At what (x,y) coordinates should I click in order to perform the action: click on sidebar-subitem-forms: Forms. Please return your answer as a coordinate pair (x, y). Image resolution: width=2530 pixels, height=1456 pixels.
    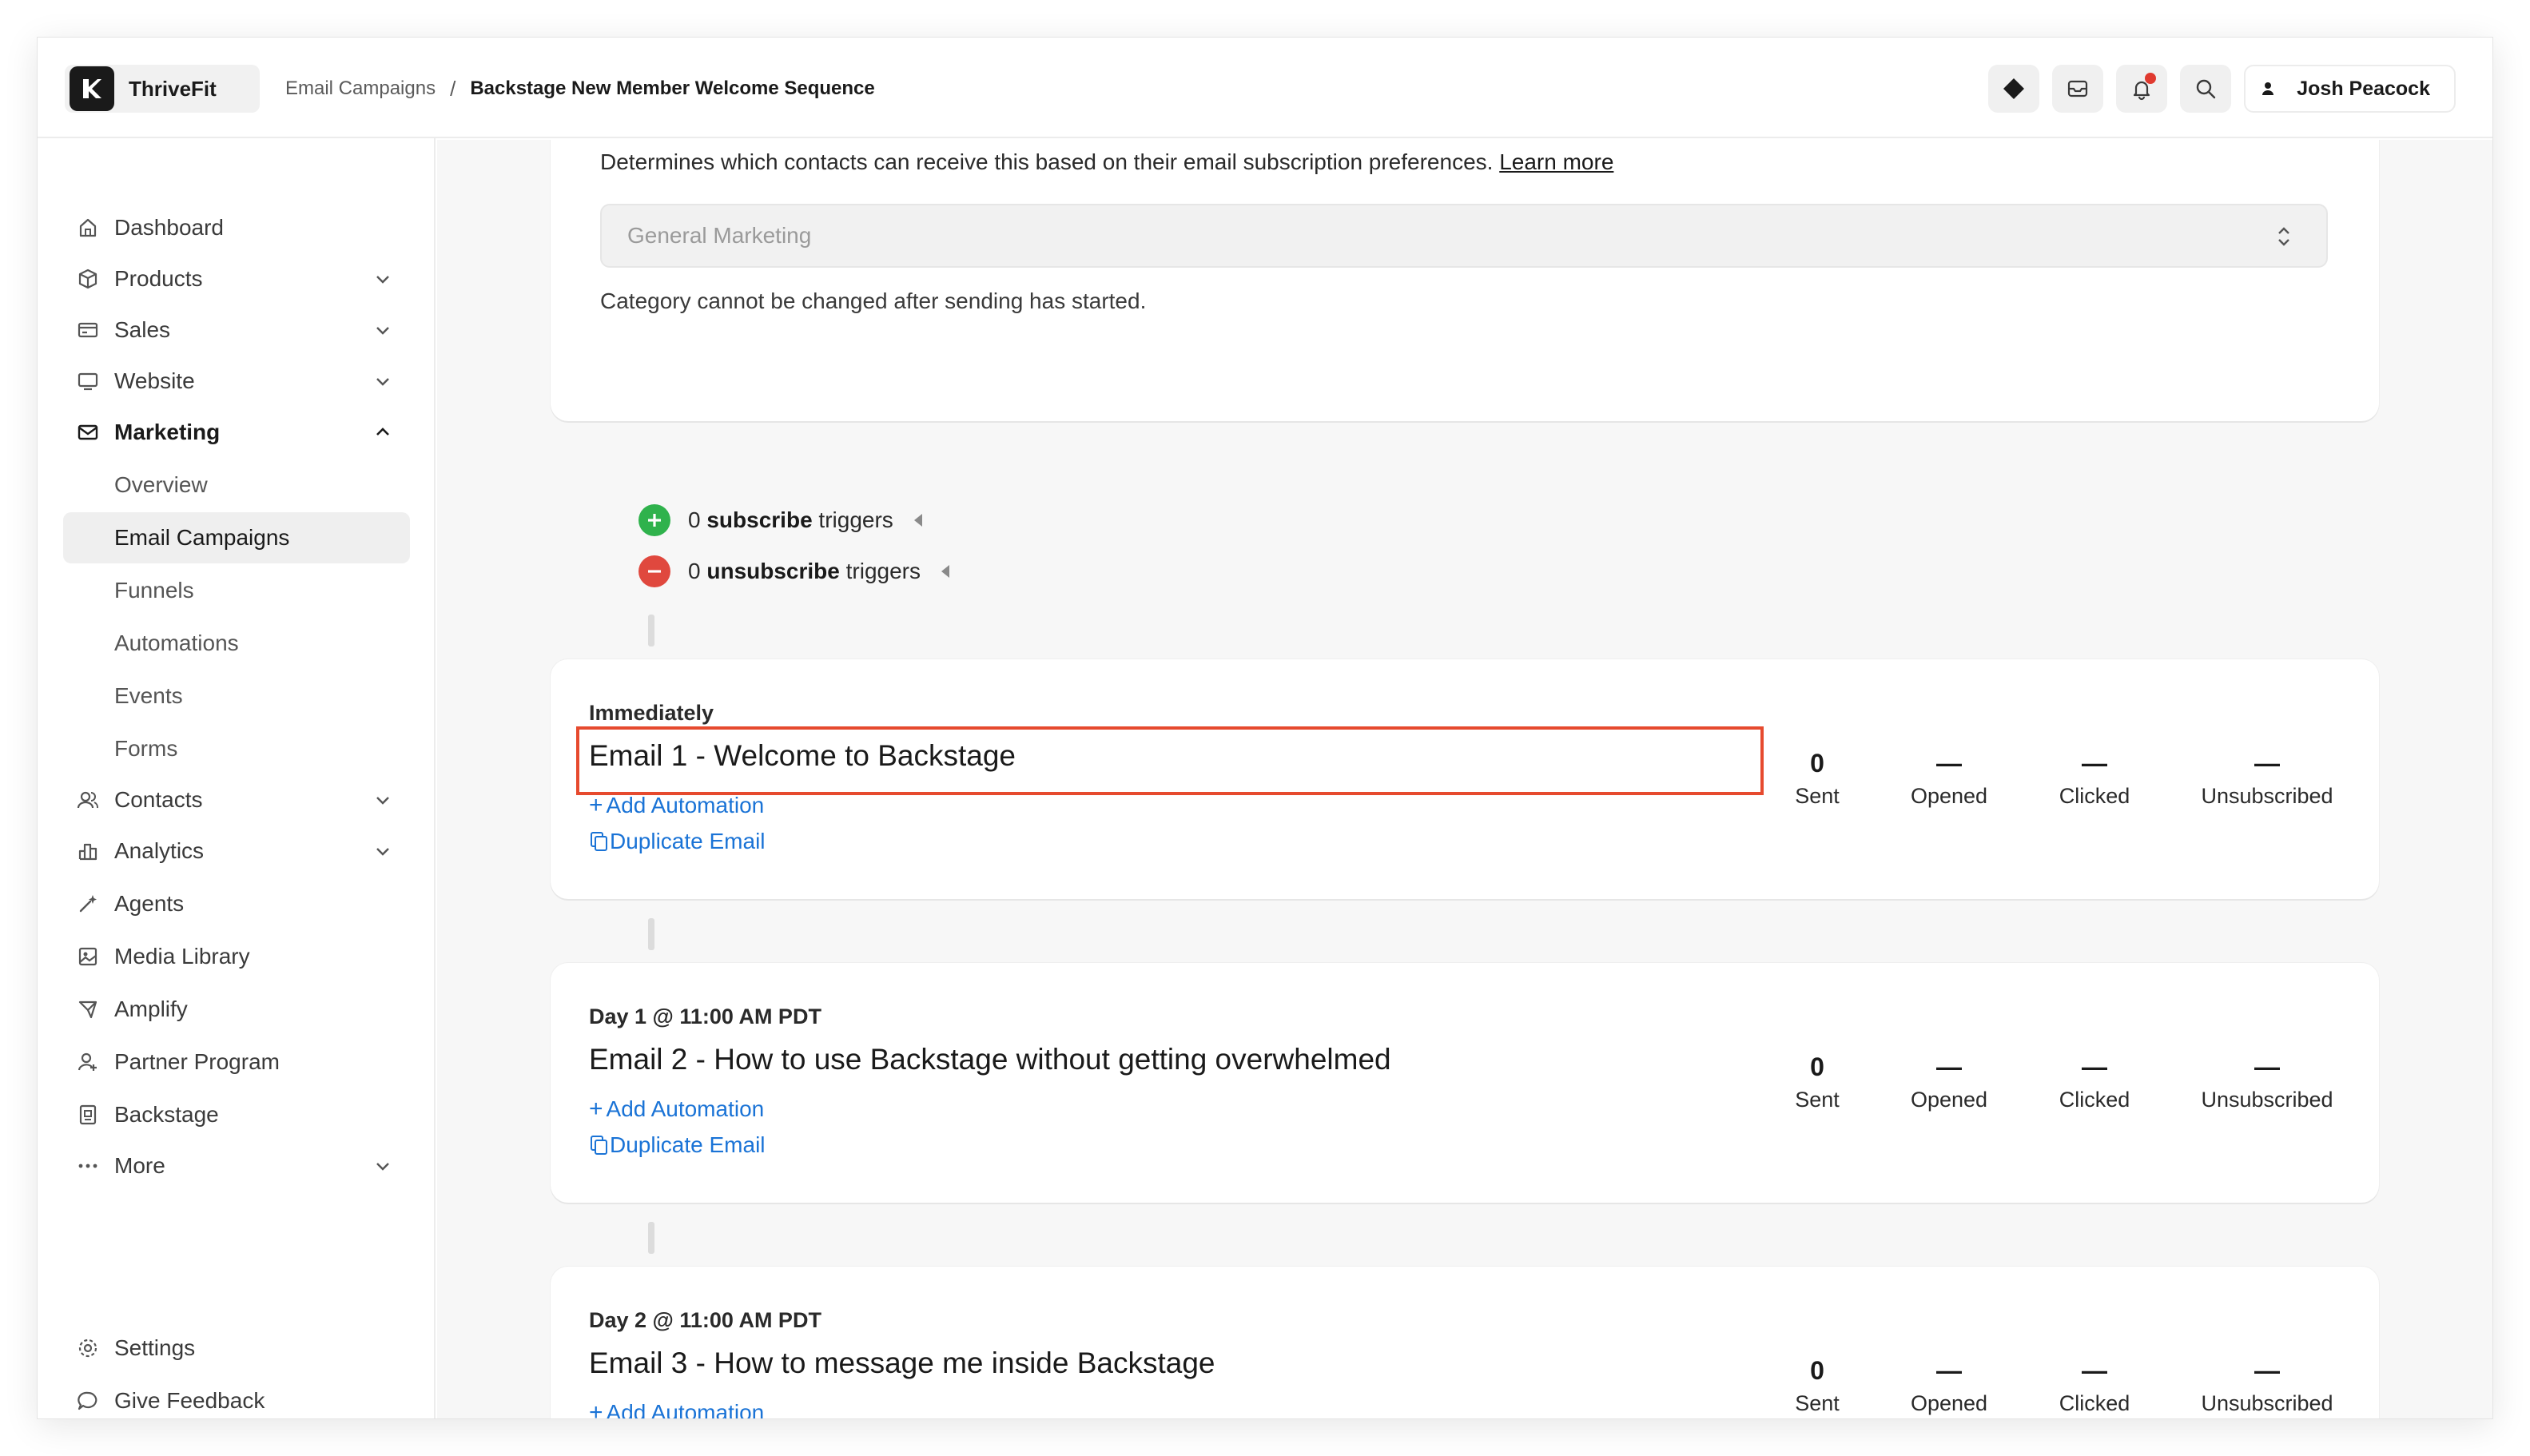
    Looking at the image, I should click on (237, 748).